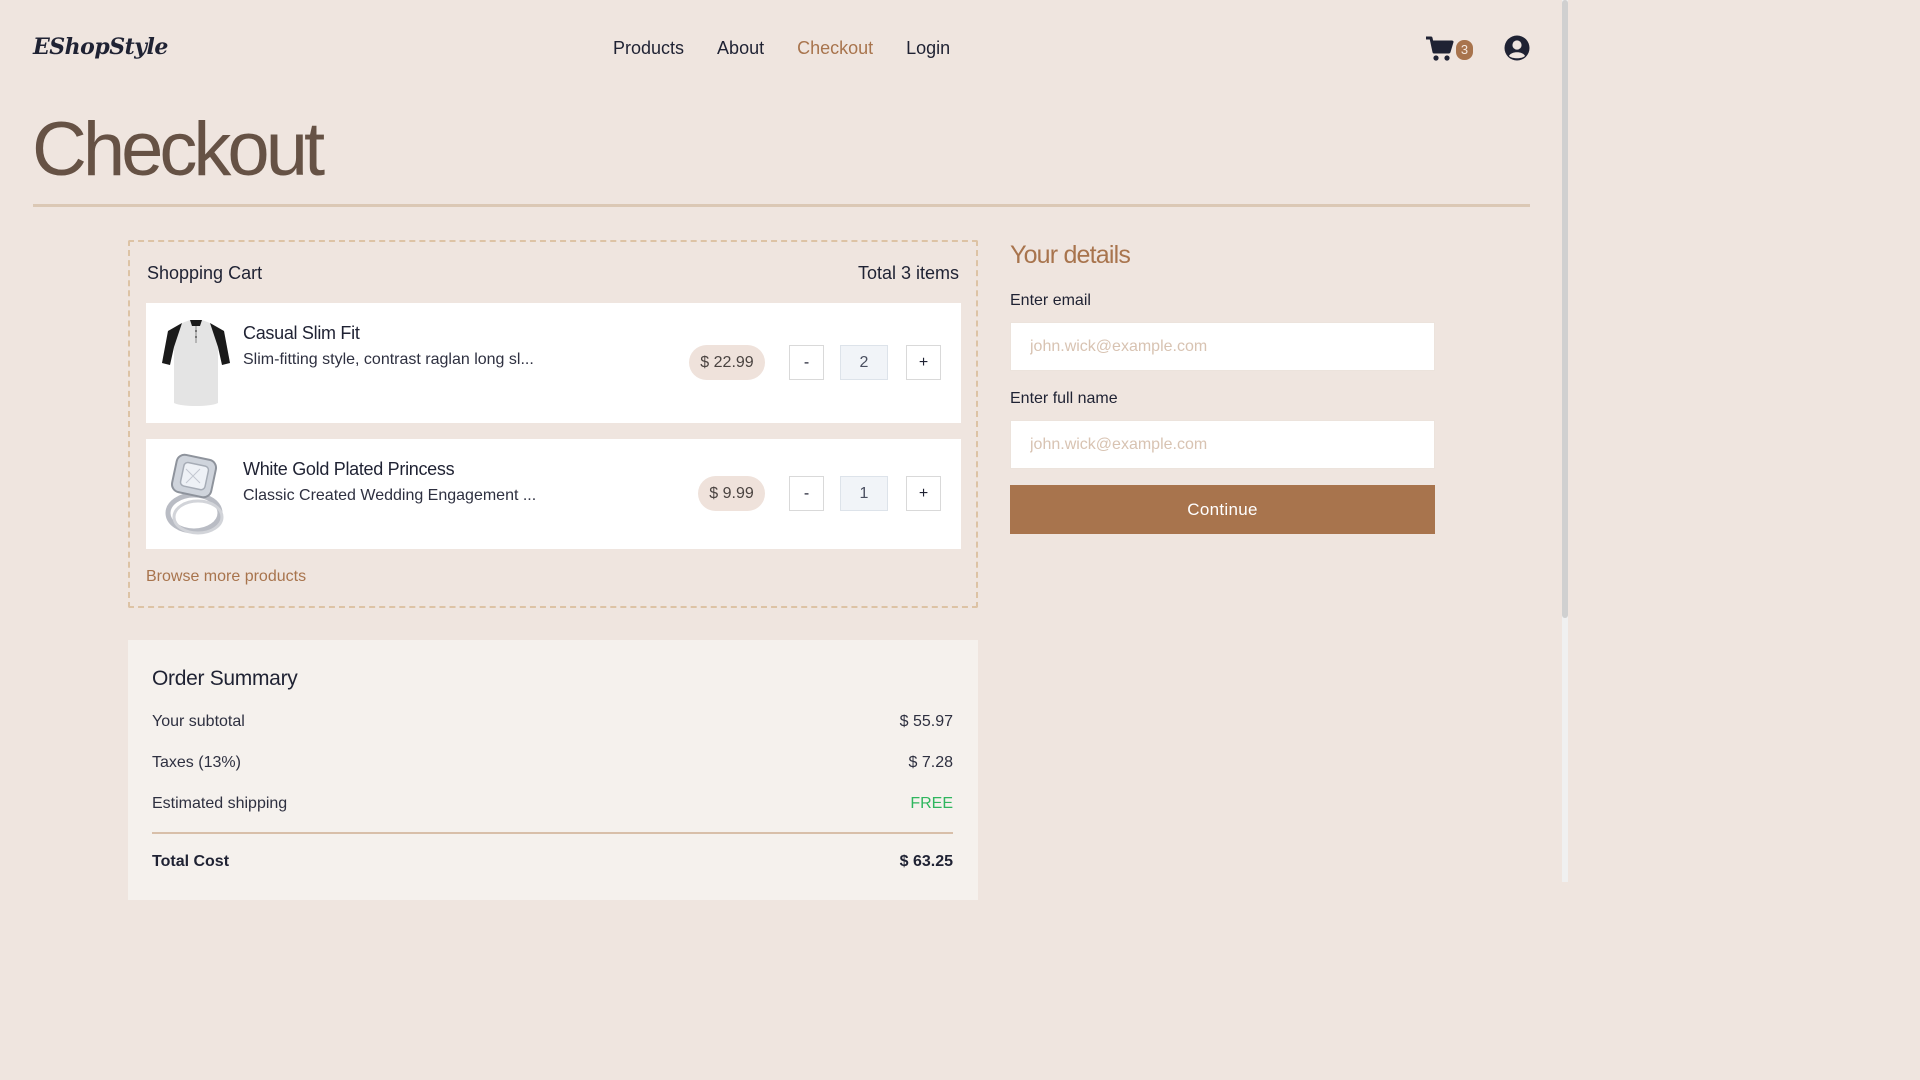 The image size is (1920, 1080). What do you see at coordinates (926, 861) in the screenshot?
I see `total-value: $ 63.25` at bounding box center [926, 861].